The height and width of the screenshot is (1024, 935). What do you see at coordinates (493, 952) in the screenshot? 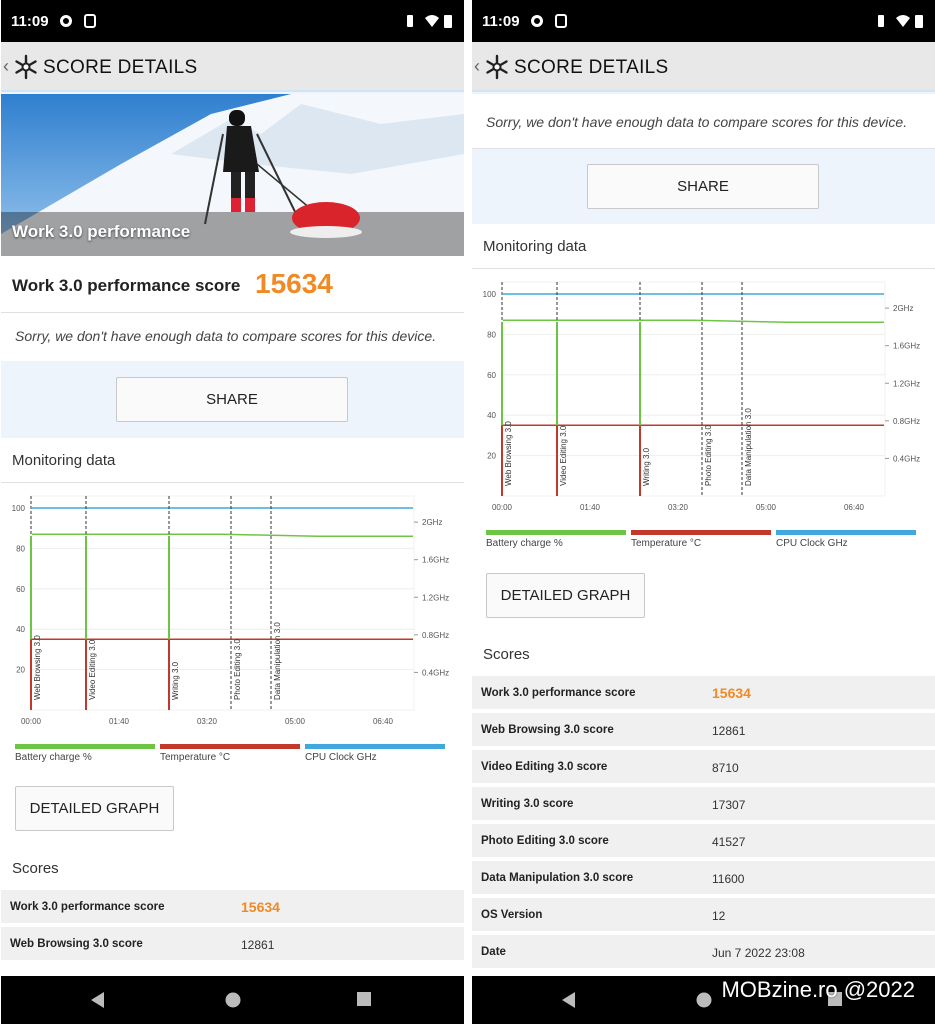
I see `score-row-label: Date` at bounding box center [493, 952].